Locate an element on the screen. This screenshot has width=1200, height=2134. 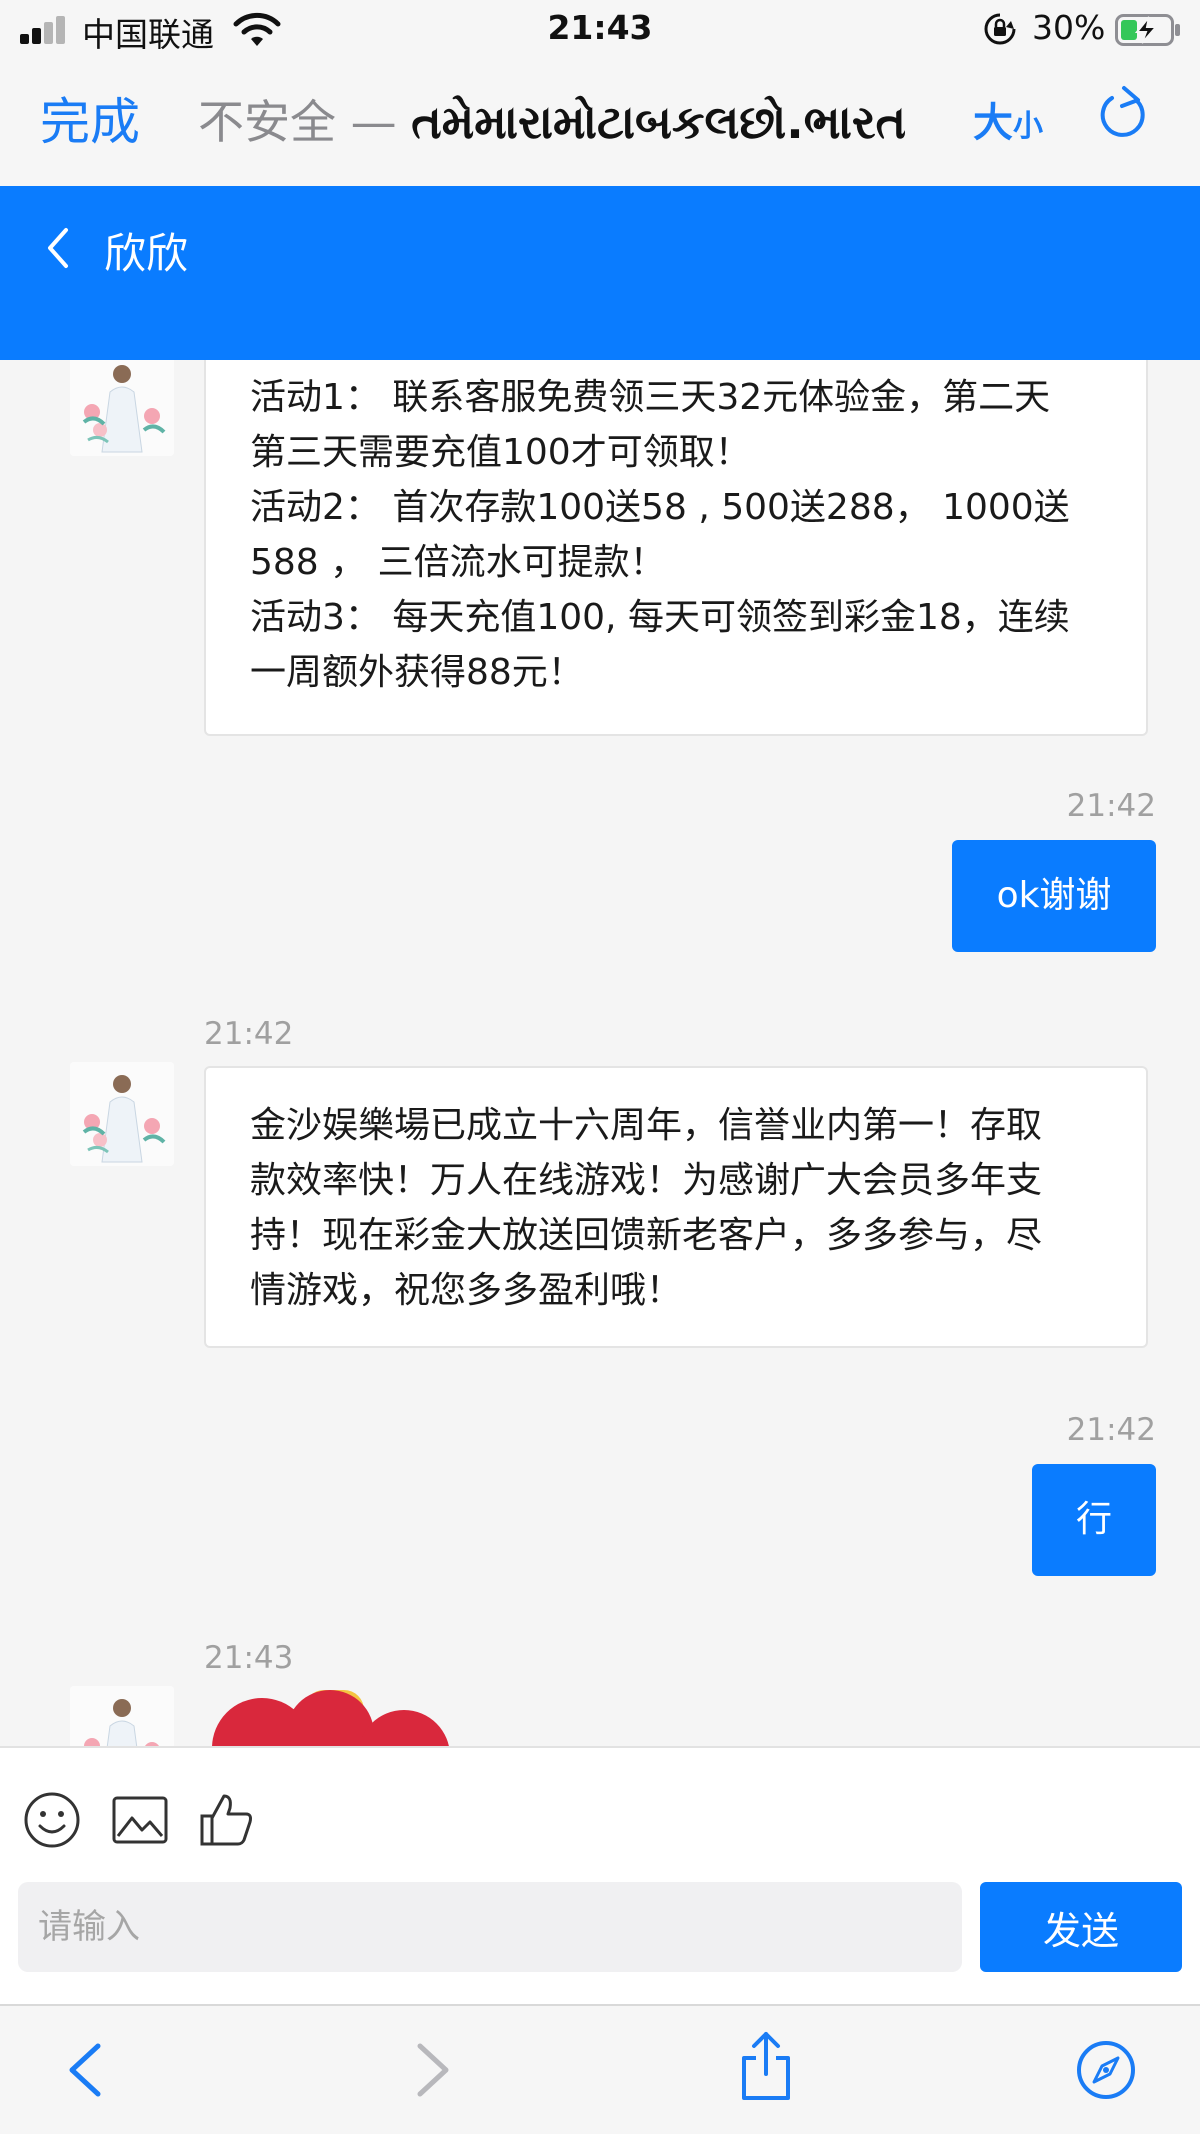
message-line: 持！现在彩金大放送回馈新老客户，多多参与，尽 is located at coordinates (646, 1235).